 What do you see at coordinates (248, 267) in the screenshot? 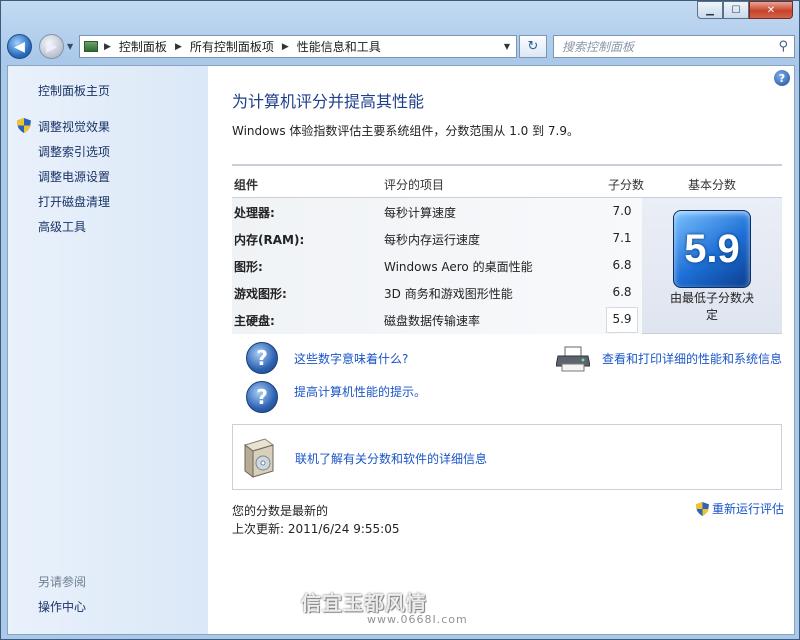
I see `row-component: 图形:` at bounding box center [248, 267].